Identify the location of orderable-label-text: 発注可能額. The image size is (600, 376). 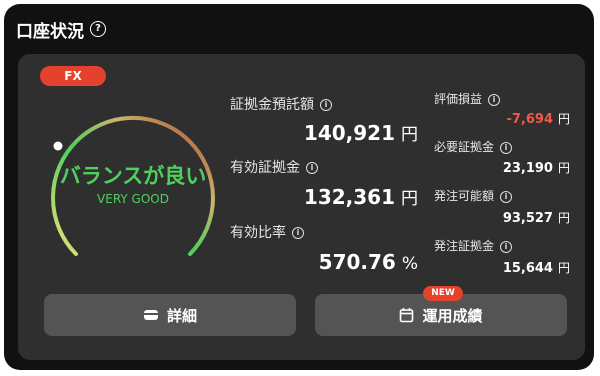
(464, 196).